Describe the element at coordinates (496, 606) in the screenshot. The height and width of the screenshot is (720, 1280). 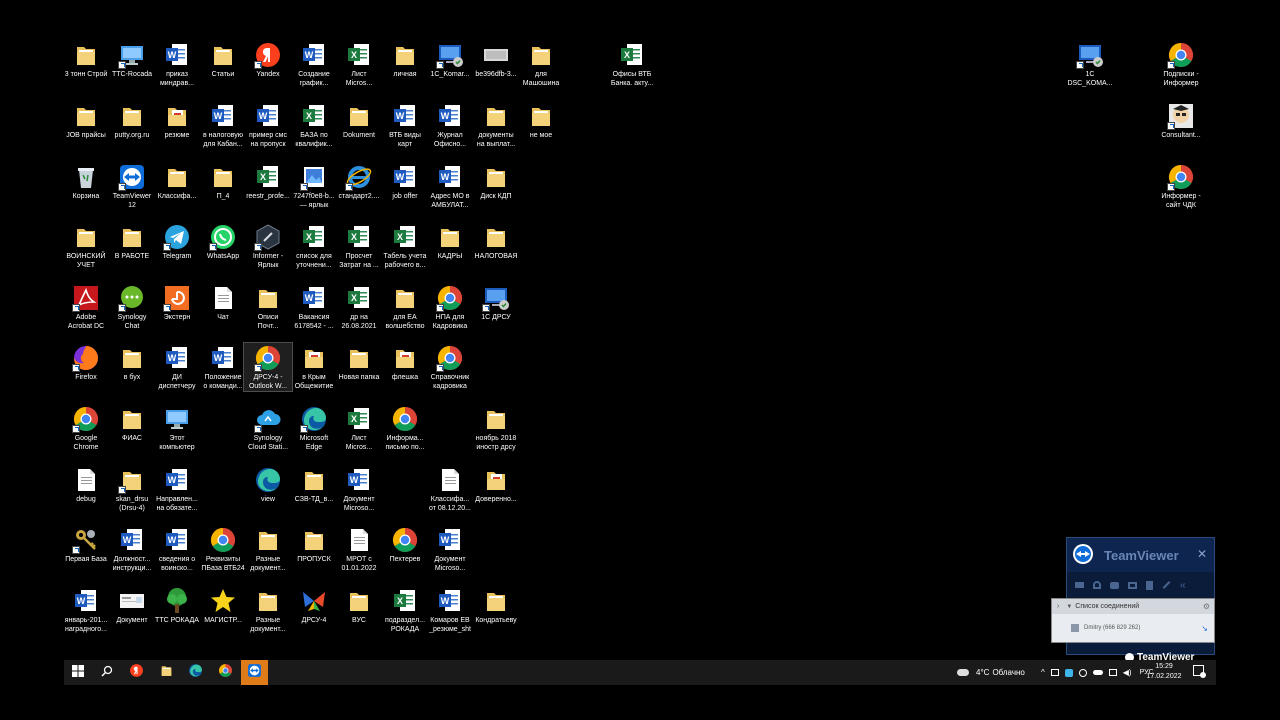
I see `desktop-icon-100: Кондратьеву` at that location.